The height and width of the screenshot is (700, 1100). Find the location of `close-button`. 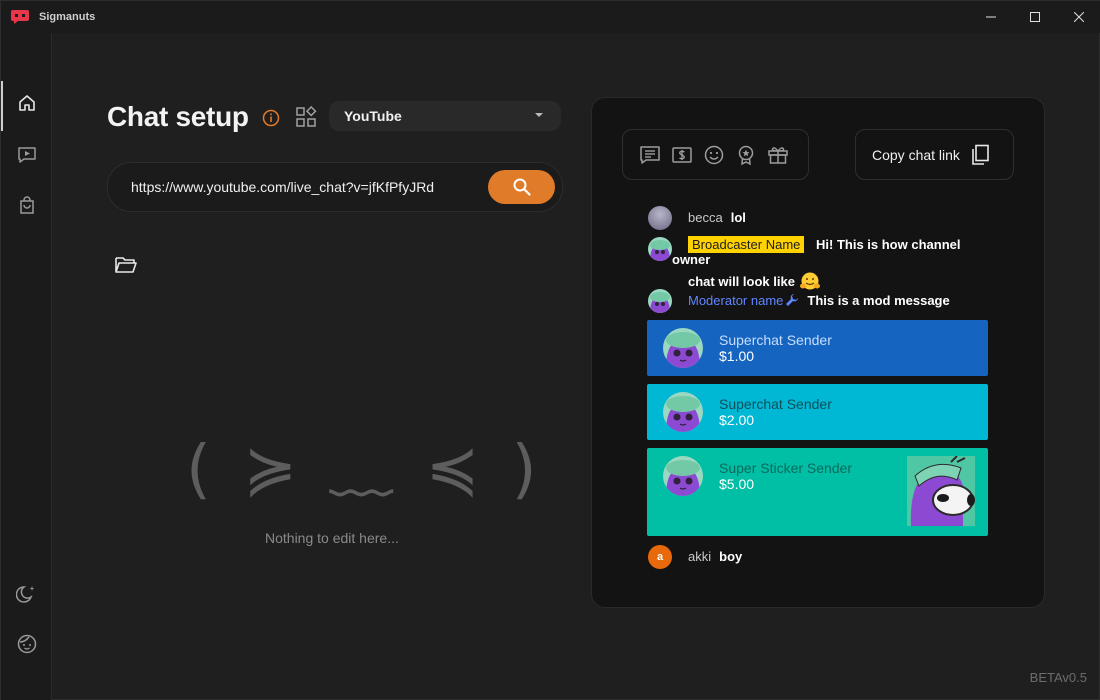

close-button is located at coordinates (1078, 17).